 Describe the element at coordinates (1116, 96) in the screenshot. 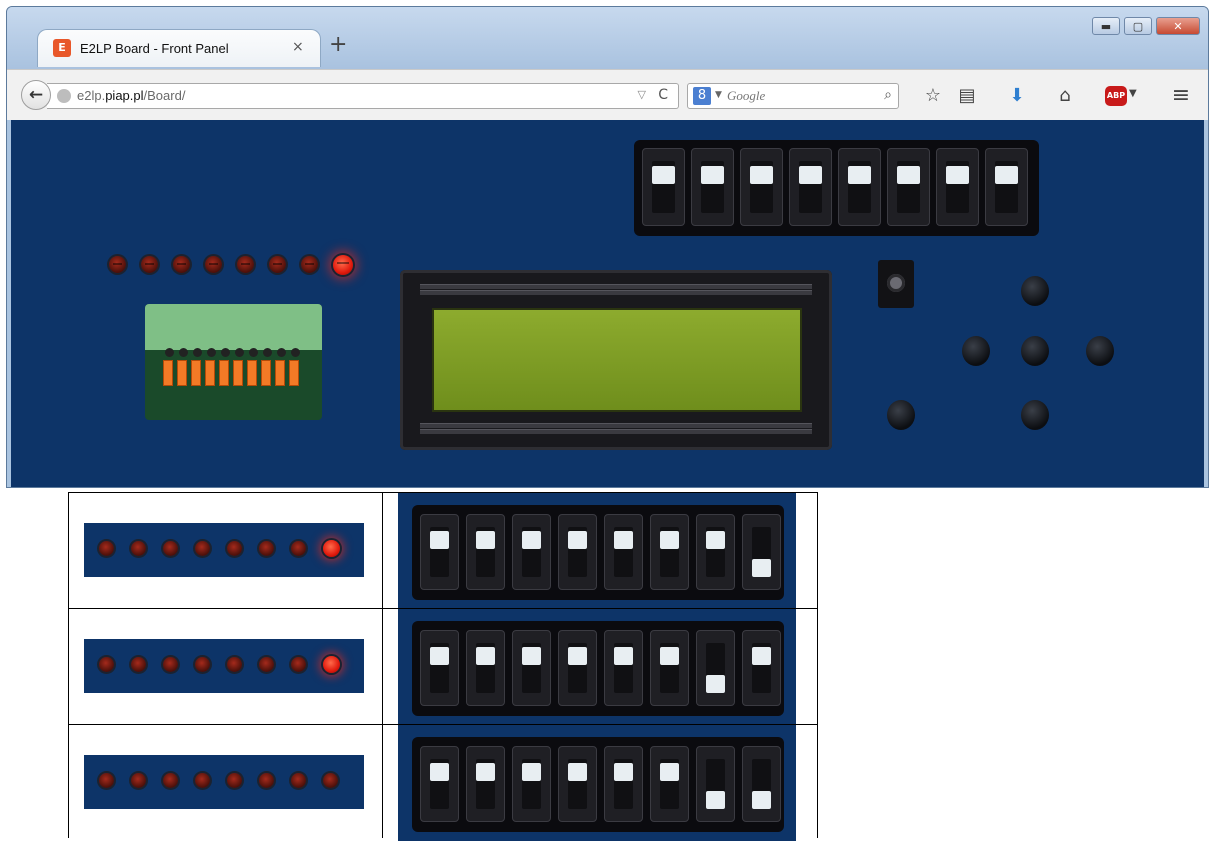

I see `adblock-plus-icon: ABP` at that location.